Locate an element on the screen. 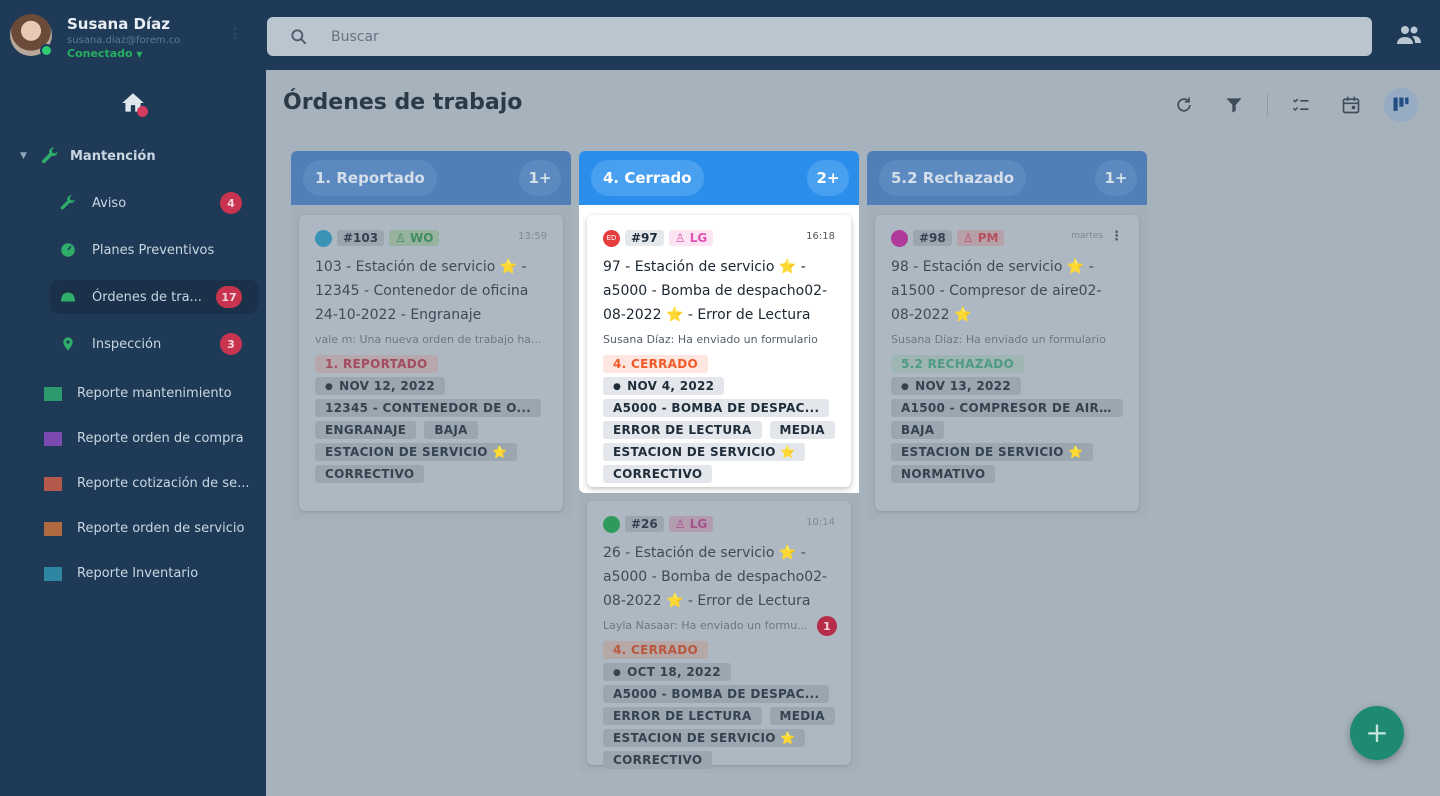 Image resolution: width=1440 pixels, height=796 pixels. view-toolbar is located at coordinates (1292, 105).